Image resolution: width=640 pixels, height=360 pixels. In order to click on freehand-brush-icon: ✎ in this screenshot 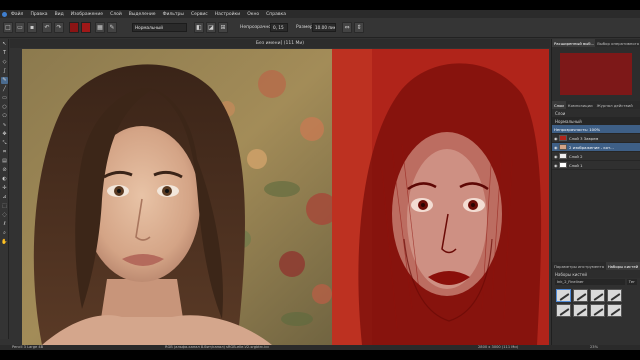, I will do `click(4, 80)`.